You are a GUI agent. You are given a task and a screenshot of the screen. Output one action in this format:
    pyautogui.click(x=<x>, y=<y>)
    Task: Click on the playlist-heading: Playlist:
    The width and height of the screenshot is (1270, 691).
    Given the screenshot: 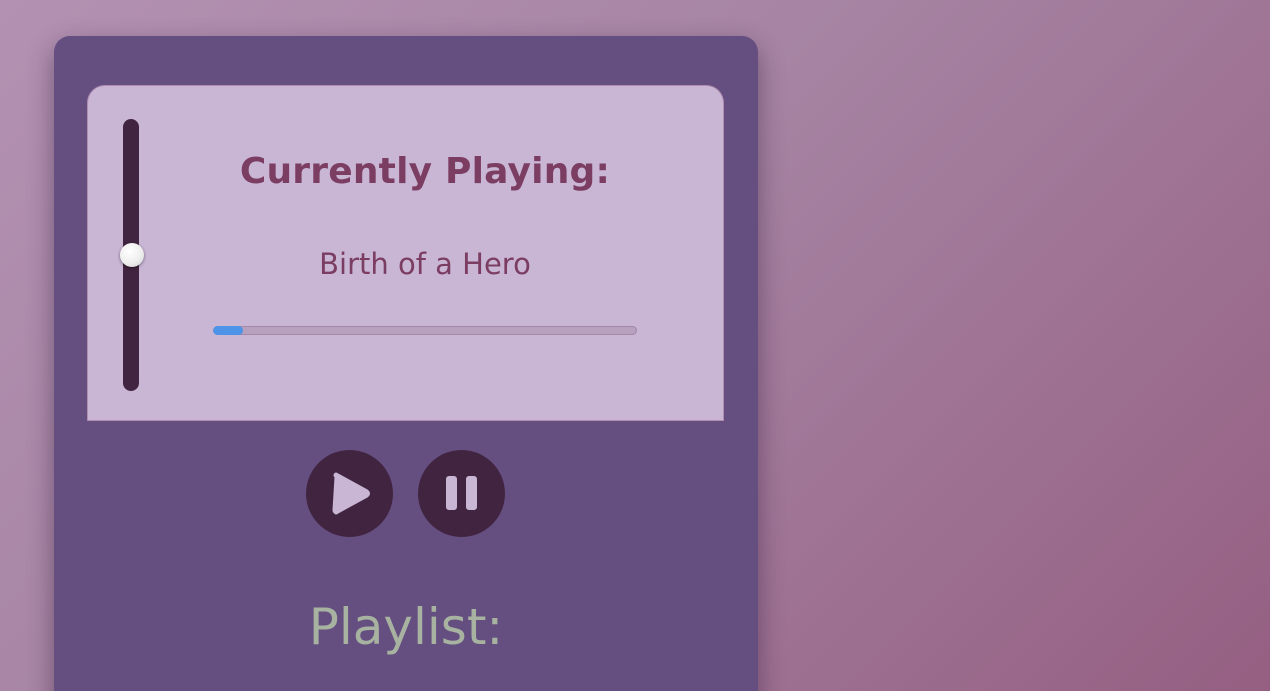 What is the action you would take?
    pyautogui.click(x=406, y=627)
    